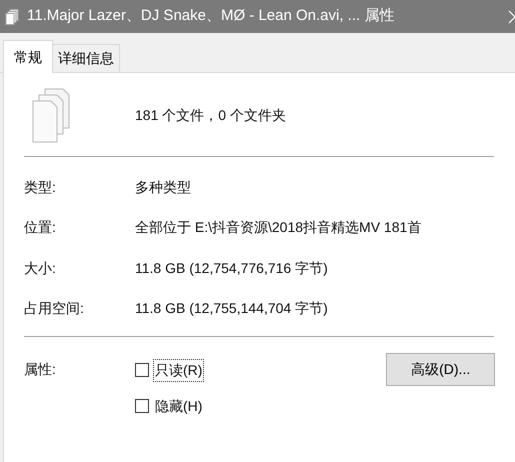  Describe the element at coordinates (260, 370) in the screenshot. I see `checkbox: 只读(R)` at that location.